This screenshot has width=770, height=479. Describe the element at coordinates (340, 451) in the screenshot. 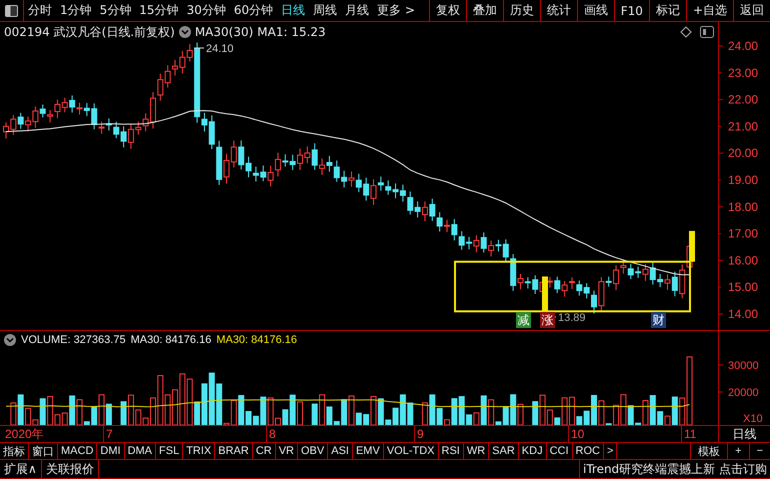

I see `indicator-tab: ASI` at that location.